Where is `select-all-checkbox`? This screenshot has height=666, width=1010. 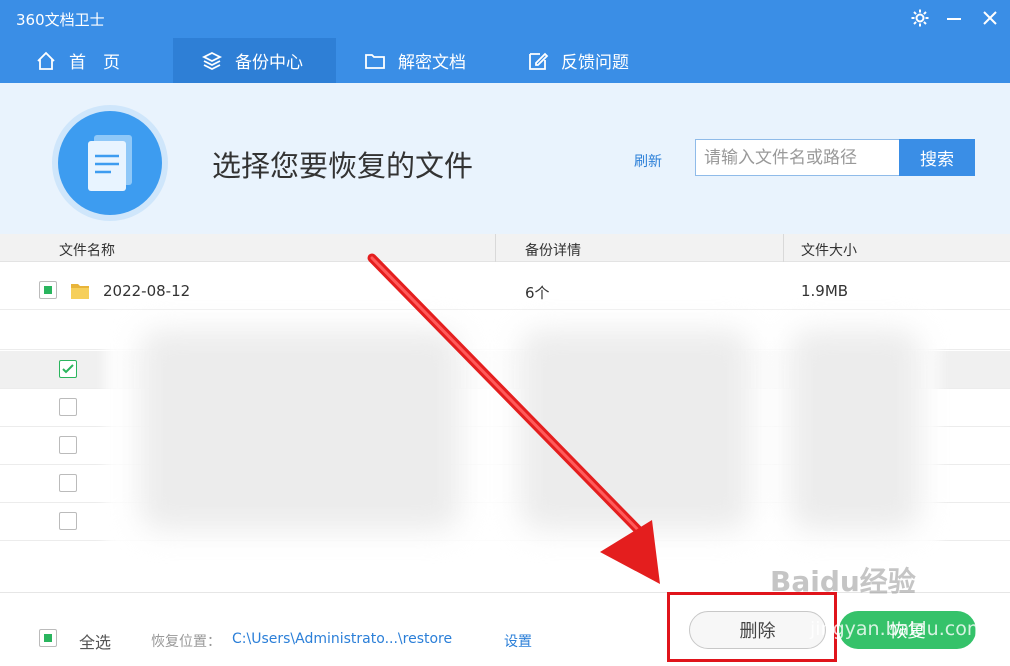
select-all-checkbox is located at coordinates (48, 638).